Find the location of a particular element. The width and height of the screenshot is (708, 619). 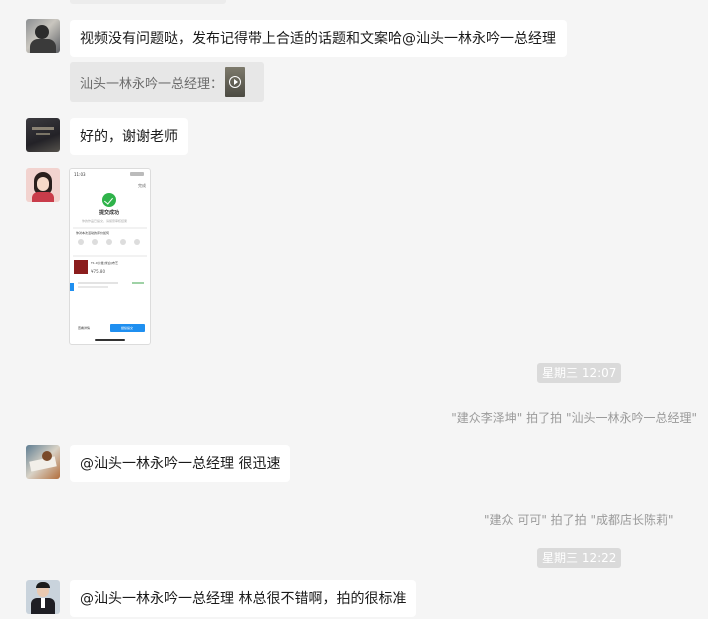

quote-text: 汕头一林永吟一总经理： is located at coordinates (152, 84).